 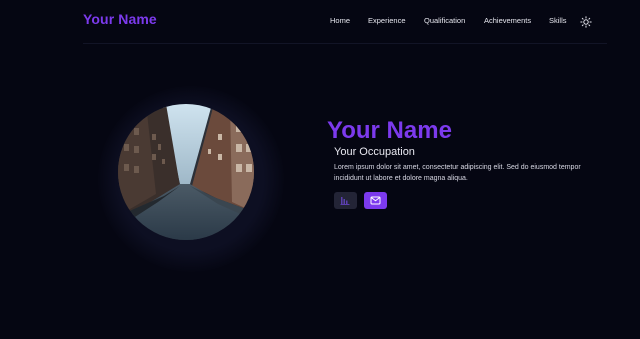 What do you see at coordinates (387, 20) in the screenshot?
I see `nav-item-experience: Experience` at bounding box center [387, 20].